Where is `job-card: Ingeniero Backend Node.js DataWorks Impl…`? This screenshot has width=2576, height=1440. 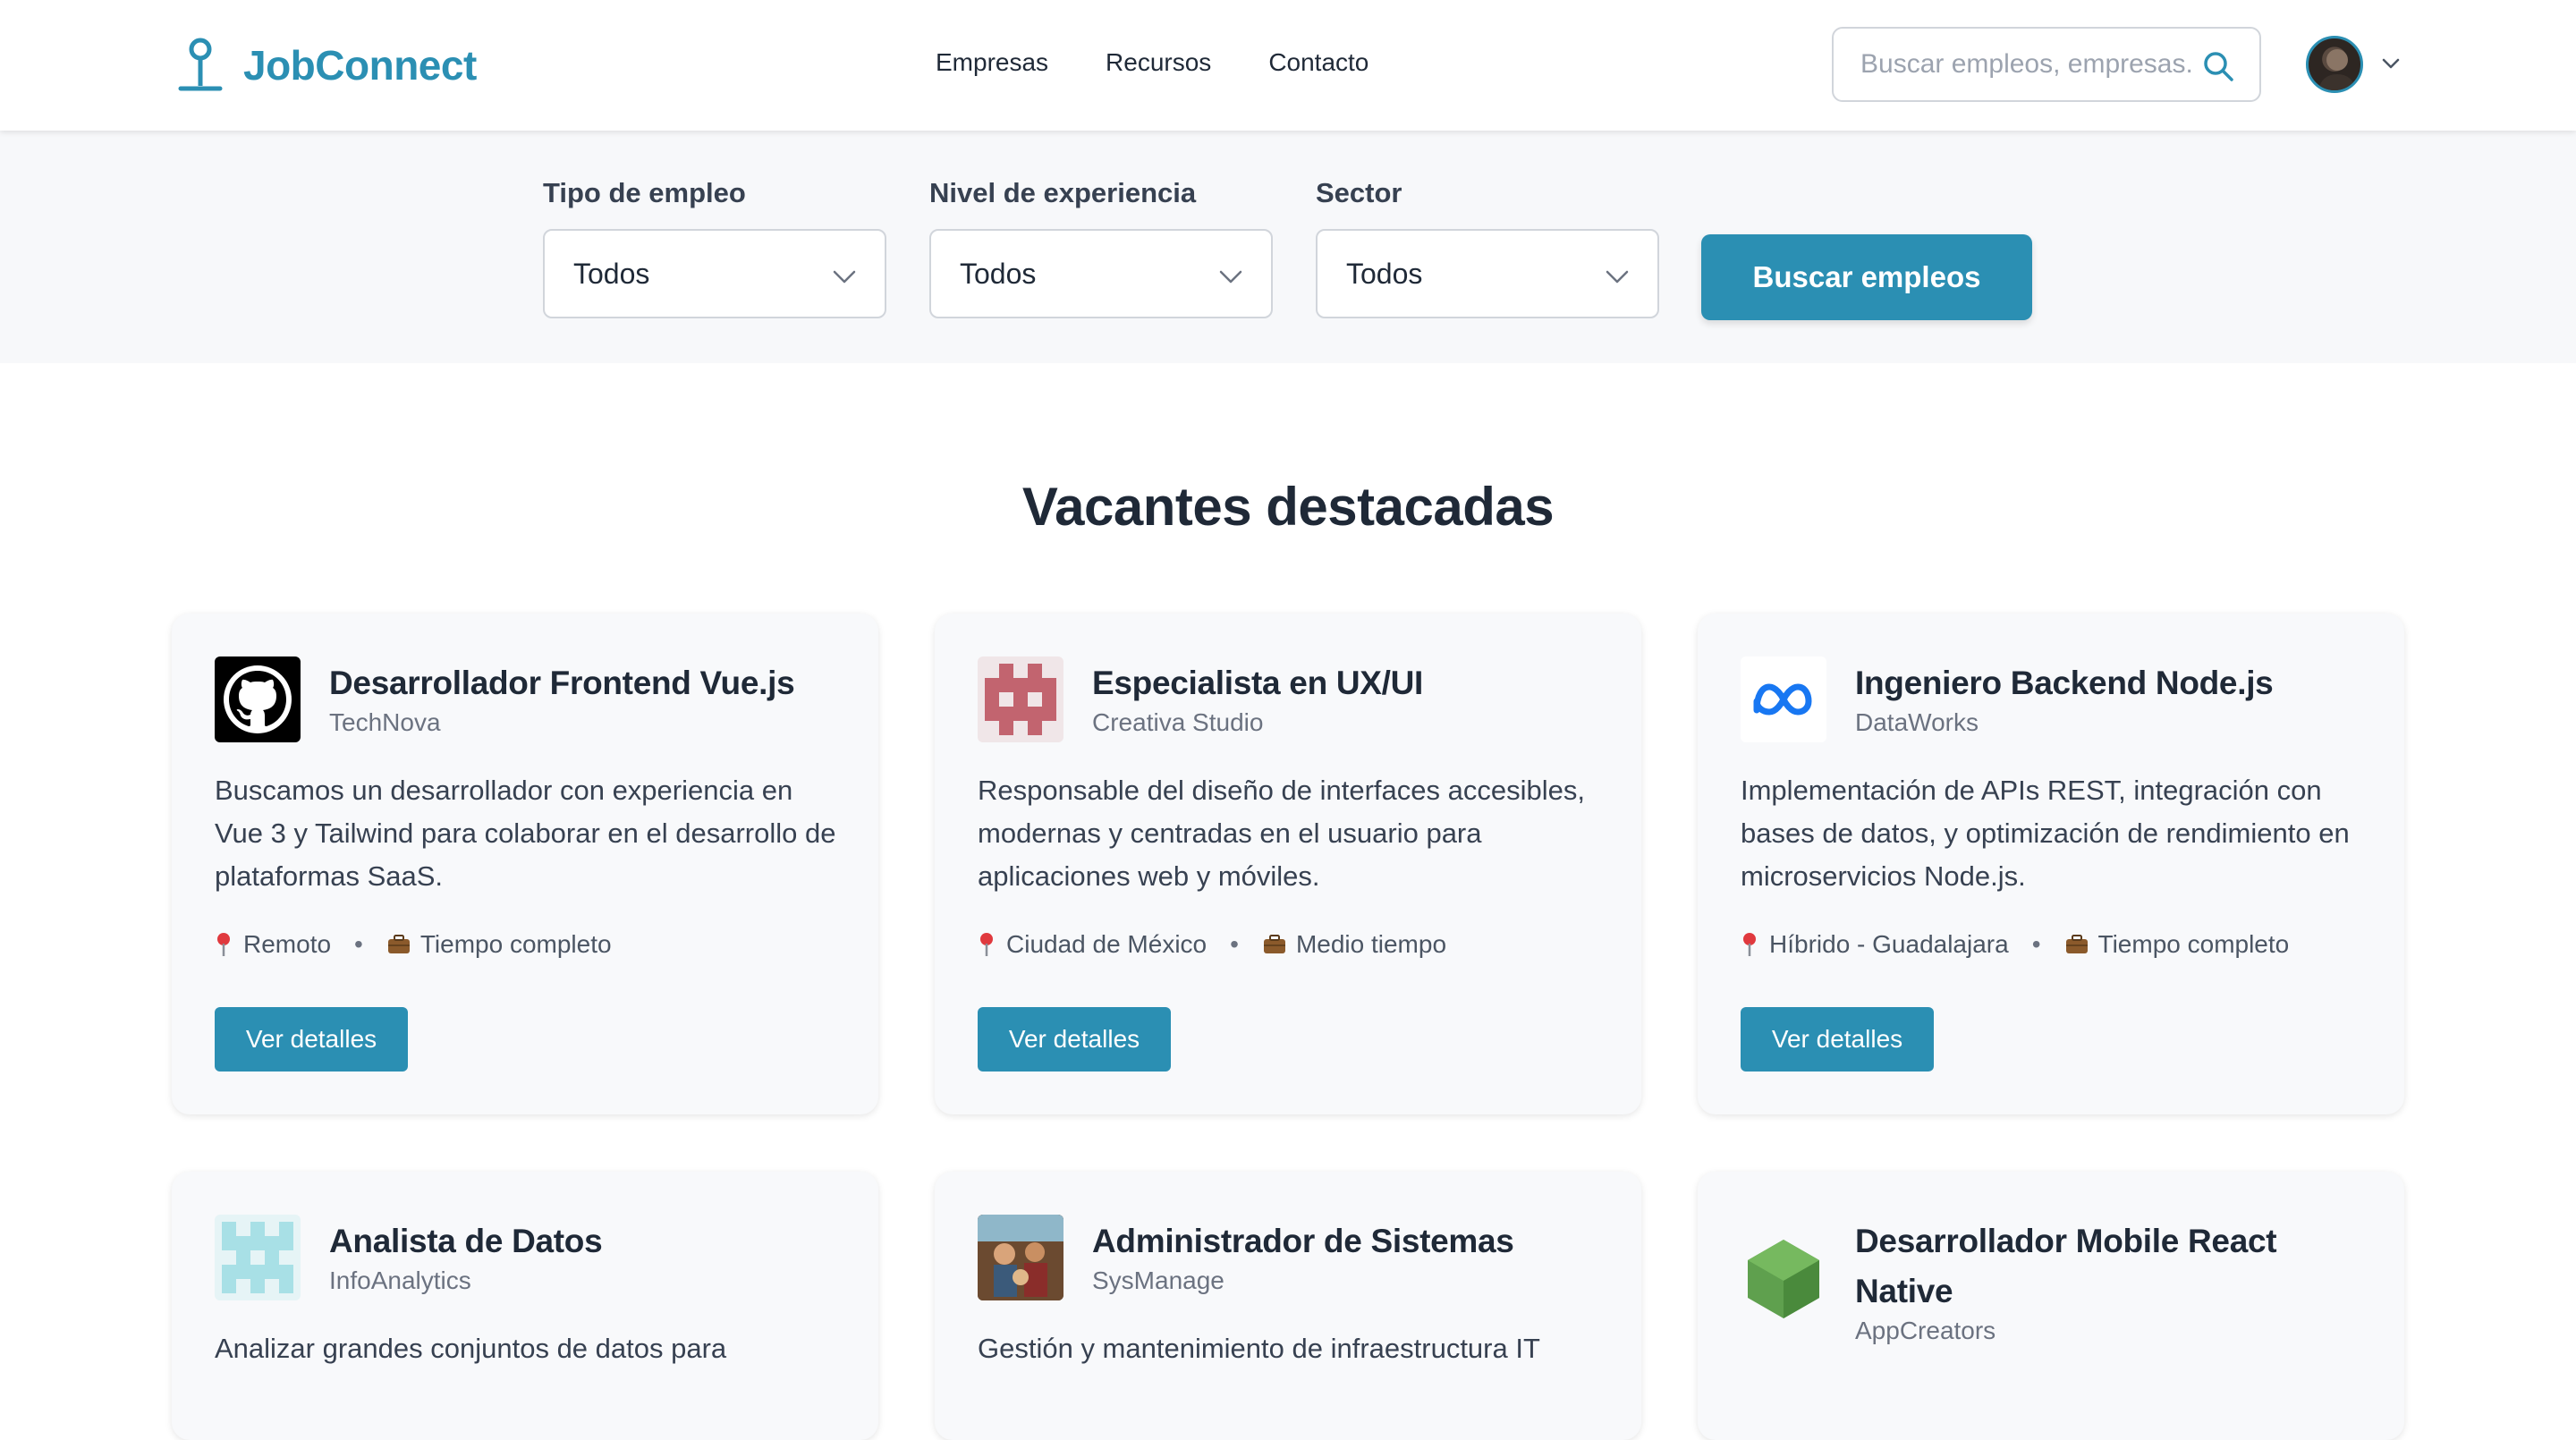
job-card: Ingeniero Backend Node.js DataWorks Impl… is located at coordinates (2051, 864).